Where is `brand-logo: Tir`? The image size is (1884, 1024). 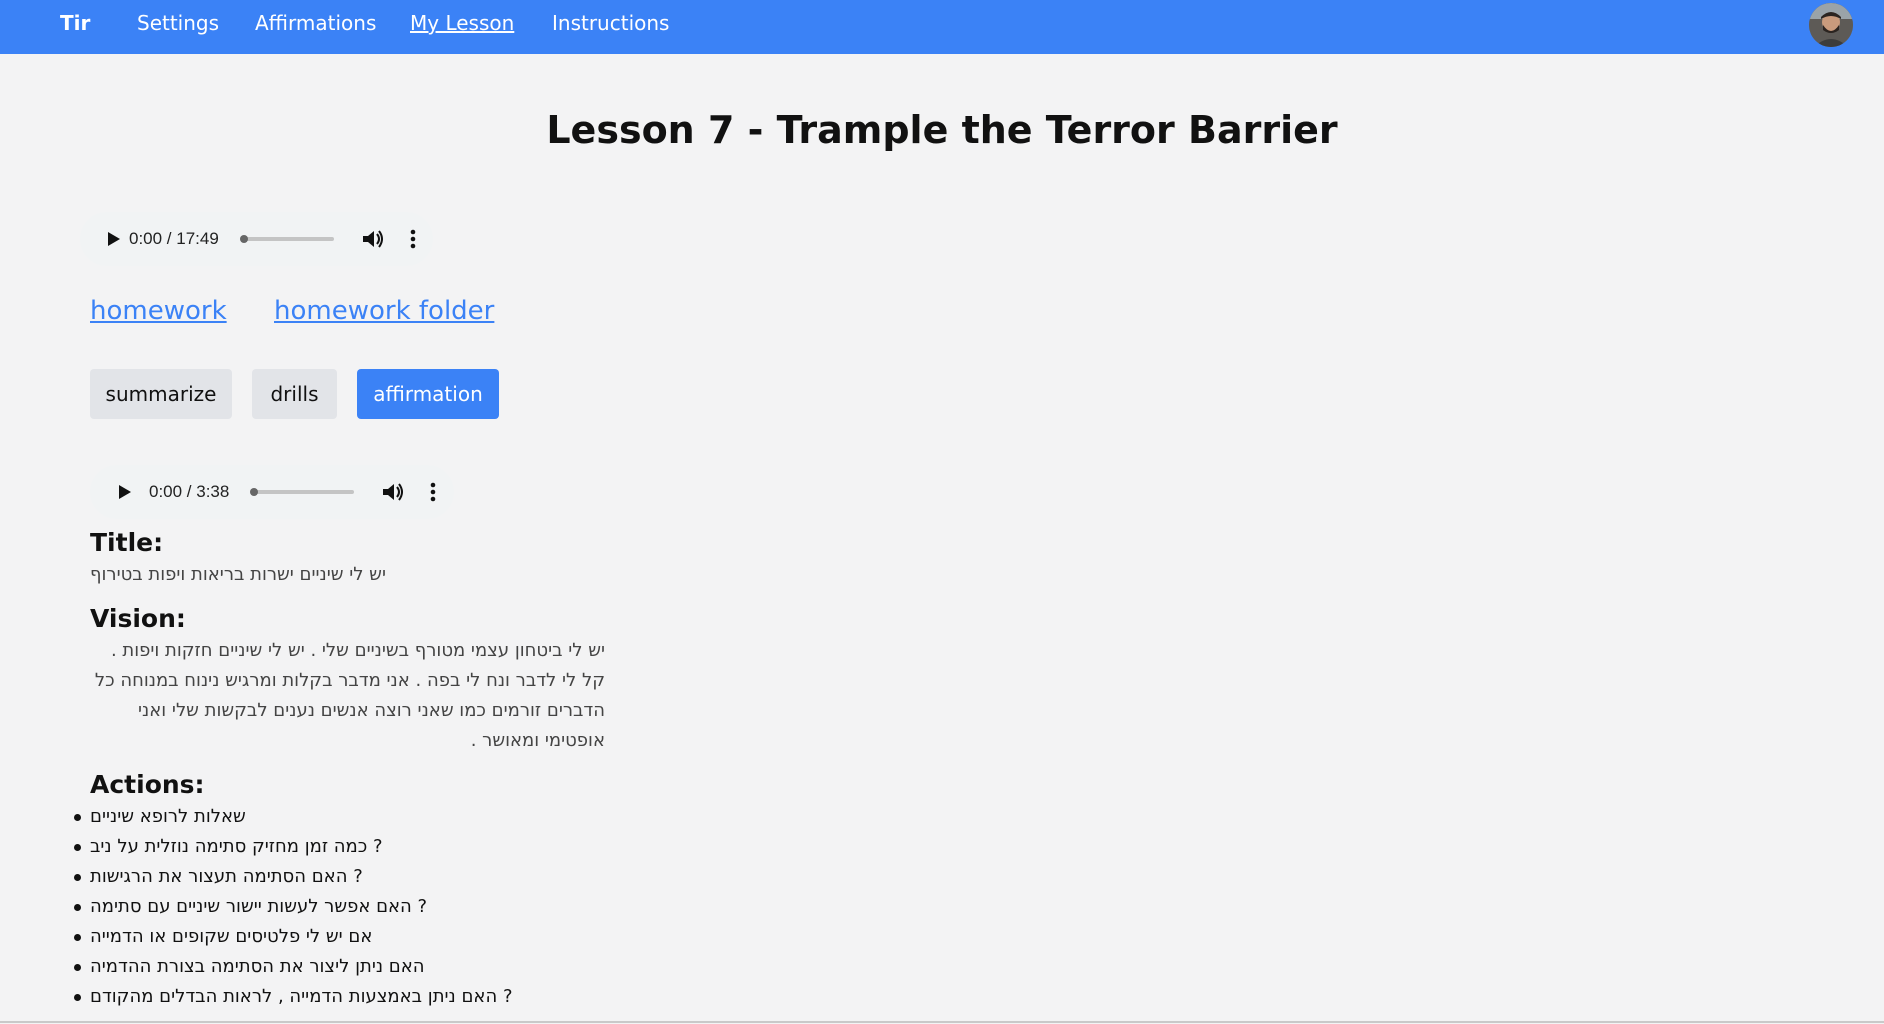
brand-logo: Tir is located at coordinates (75, 23).